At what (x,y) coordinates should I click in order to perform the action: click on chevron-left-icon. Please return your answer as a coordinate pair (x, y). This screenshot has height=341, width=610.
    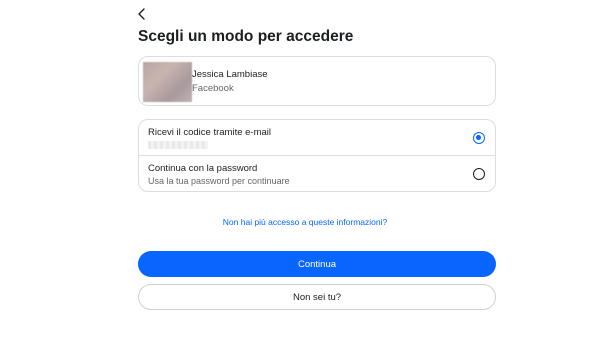
    Looking at the image, I should click on (141, 14).